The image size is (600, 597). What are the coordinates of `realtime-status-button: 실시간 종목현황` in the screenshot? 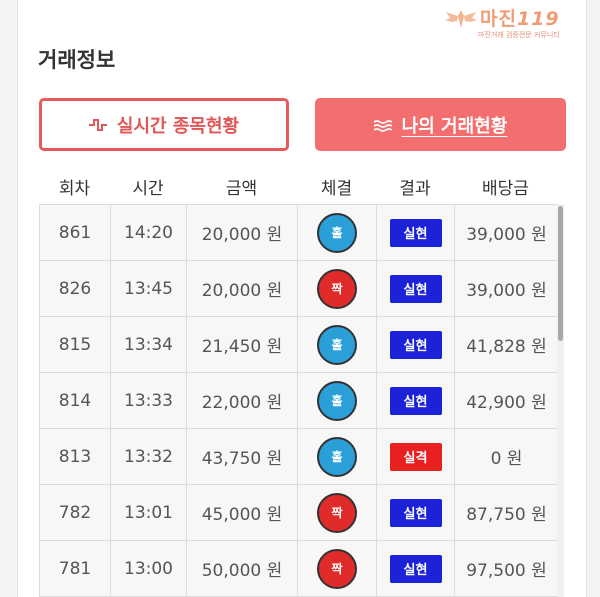 It's located at (164, 124).